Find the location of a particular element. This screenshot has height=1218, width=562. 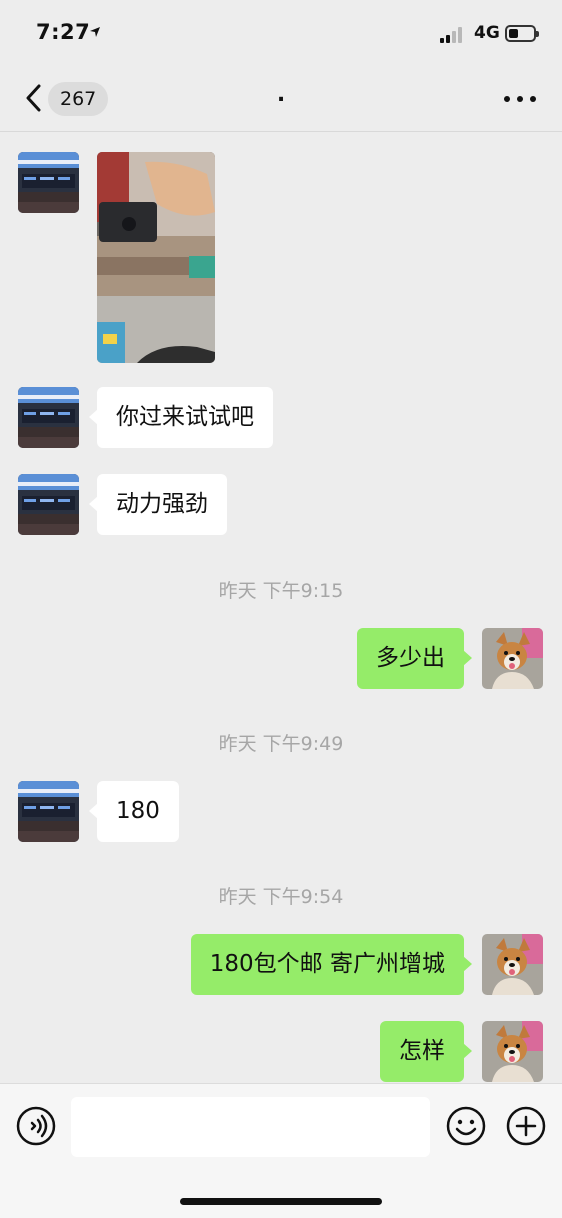

more-options-icon is located at coordinates (520, 99).